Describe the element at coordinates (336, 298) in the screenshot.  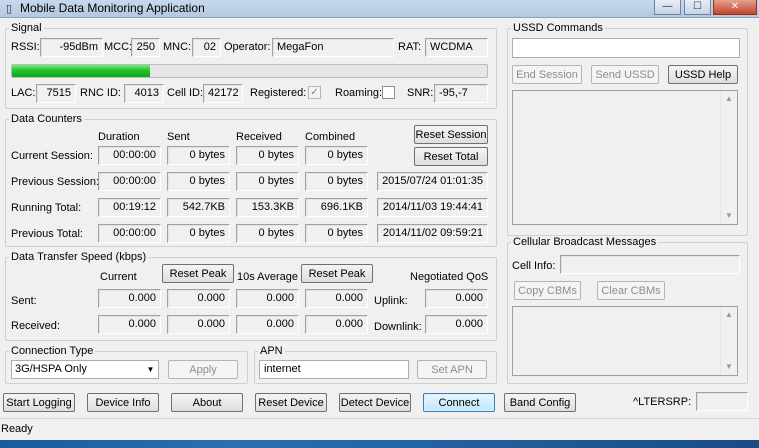
I see `speed-sent-avg-peak: 0.000` at that location.